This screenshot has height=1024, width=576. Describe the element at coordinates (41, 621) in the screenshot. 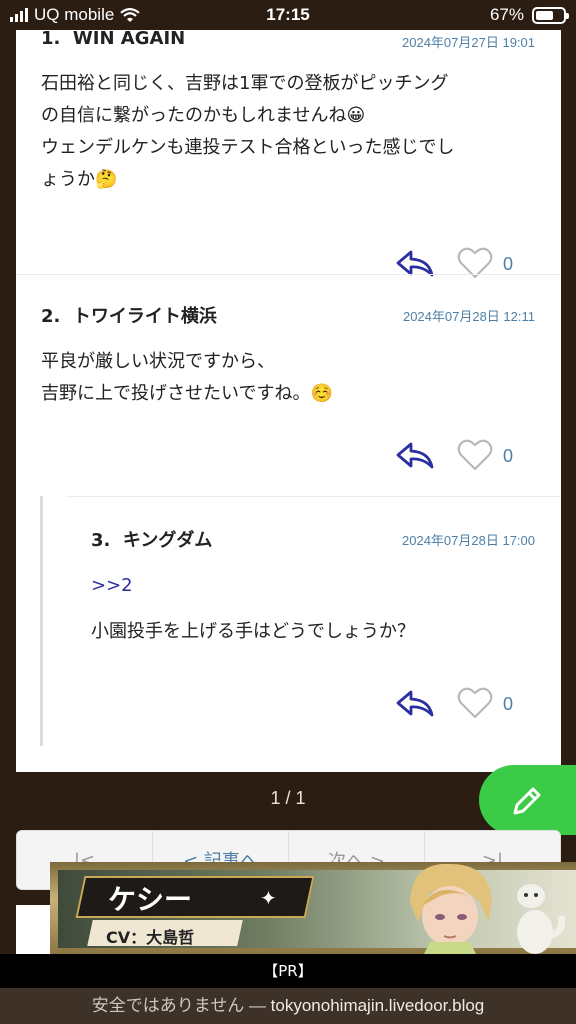

I see `reply-thread-line` at that location.